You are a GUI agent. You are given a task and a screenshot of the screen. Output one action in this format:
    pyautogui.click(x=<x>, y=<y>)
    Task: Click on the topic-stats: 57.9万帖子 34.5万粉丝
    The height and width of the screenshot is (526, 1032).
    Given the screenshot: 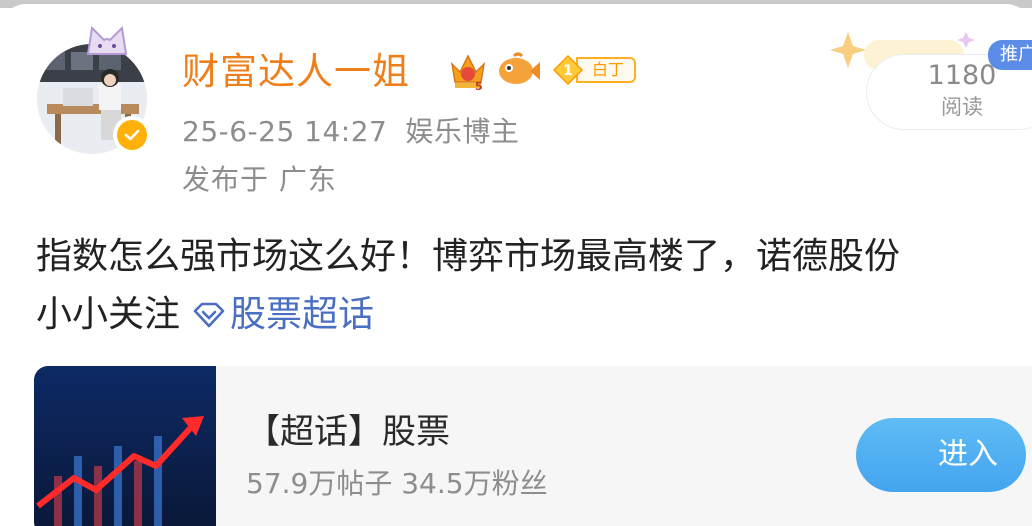 What is the action you would take?
    pyautogui.click(x=397, y=483)
    